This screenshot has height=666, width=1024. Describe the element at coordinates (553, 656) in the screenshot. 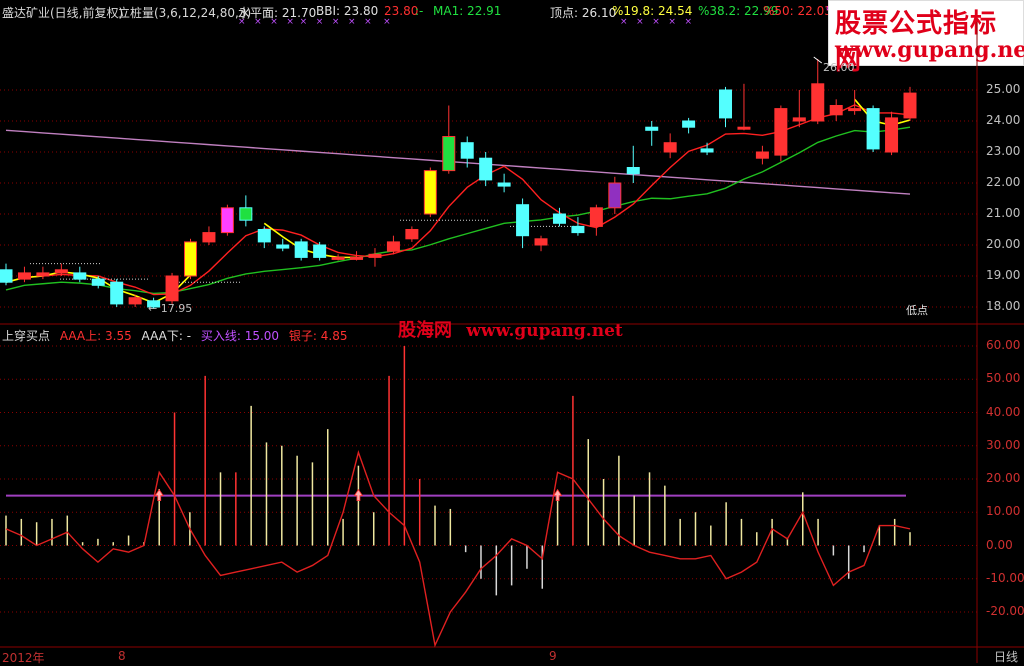

I see `date-month-9: 9` at that location.